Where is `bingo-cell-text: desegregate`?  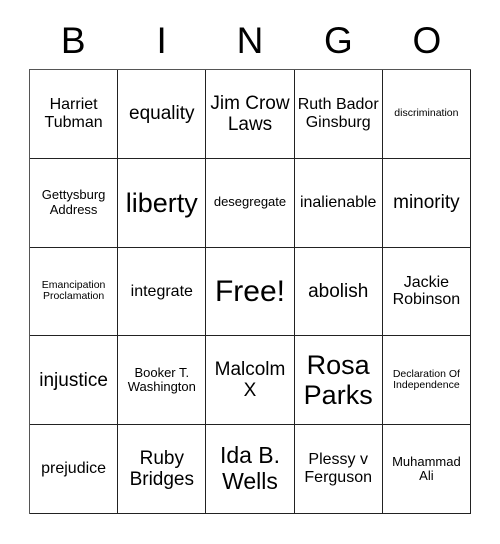 bingo-cell-text: desegregate is located at coordinates (250, 202).